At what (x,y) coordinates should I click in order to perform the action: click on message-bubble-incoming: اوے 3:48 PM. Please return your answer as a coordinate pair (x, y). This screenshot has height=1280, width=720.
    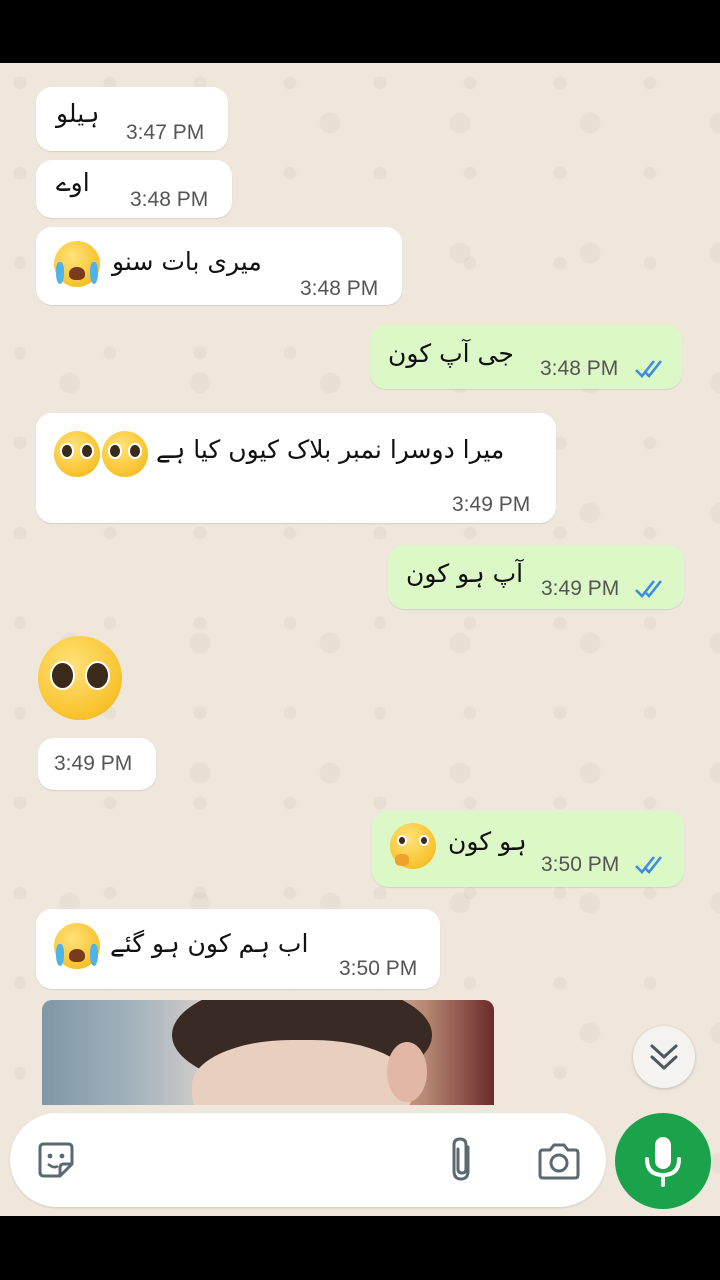
    Looking at the image, I should click on (134, 189).